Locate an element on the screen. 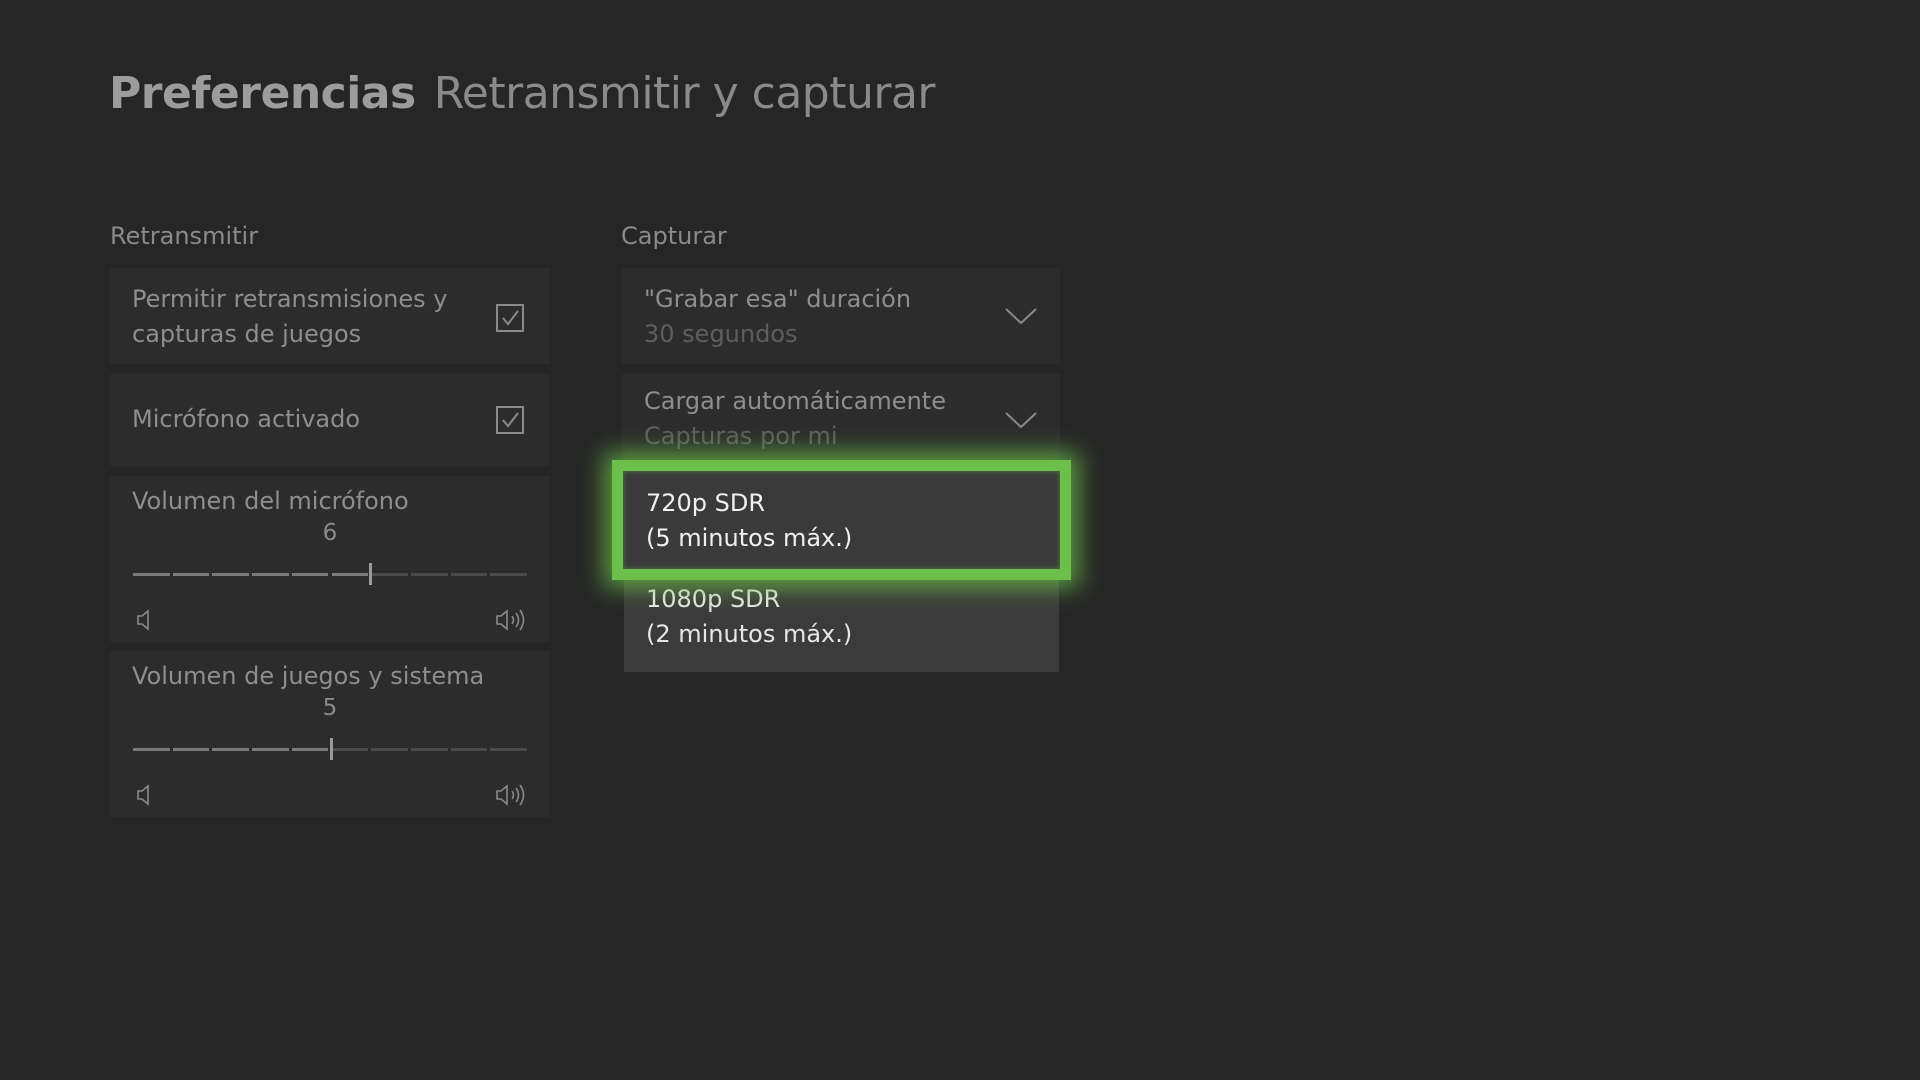  auto-upload-value: Capturas por mi is located at coordinates (741, 436).